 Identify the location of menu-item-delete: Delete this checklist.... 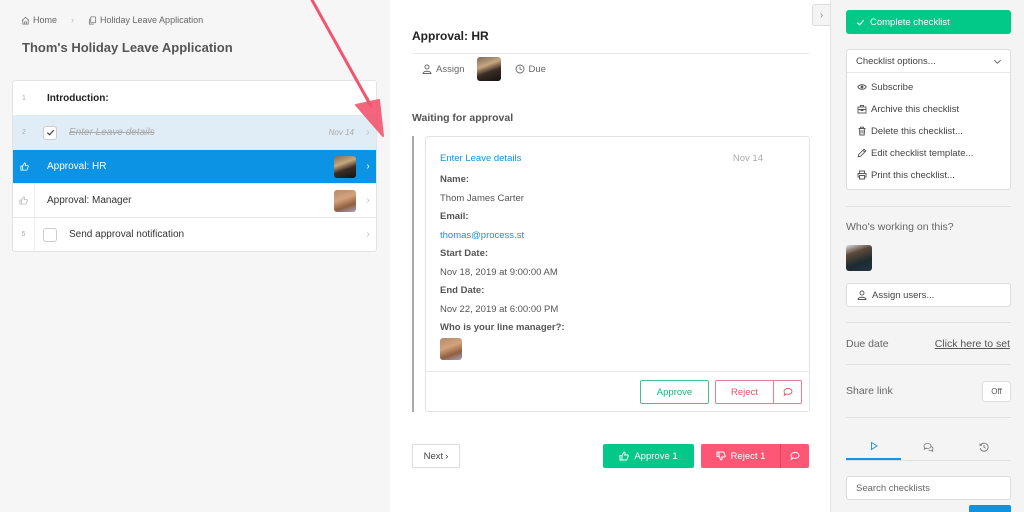
(928, 131).